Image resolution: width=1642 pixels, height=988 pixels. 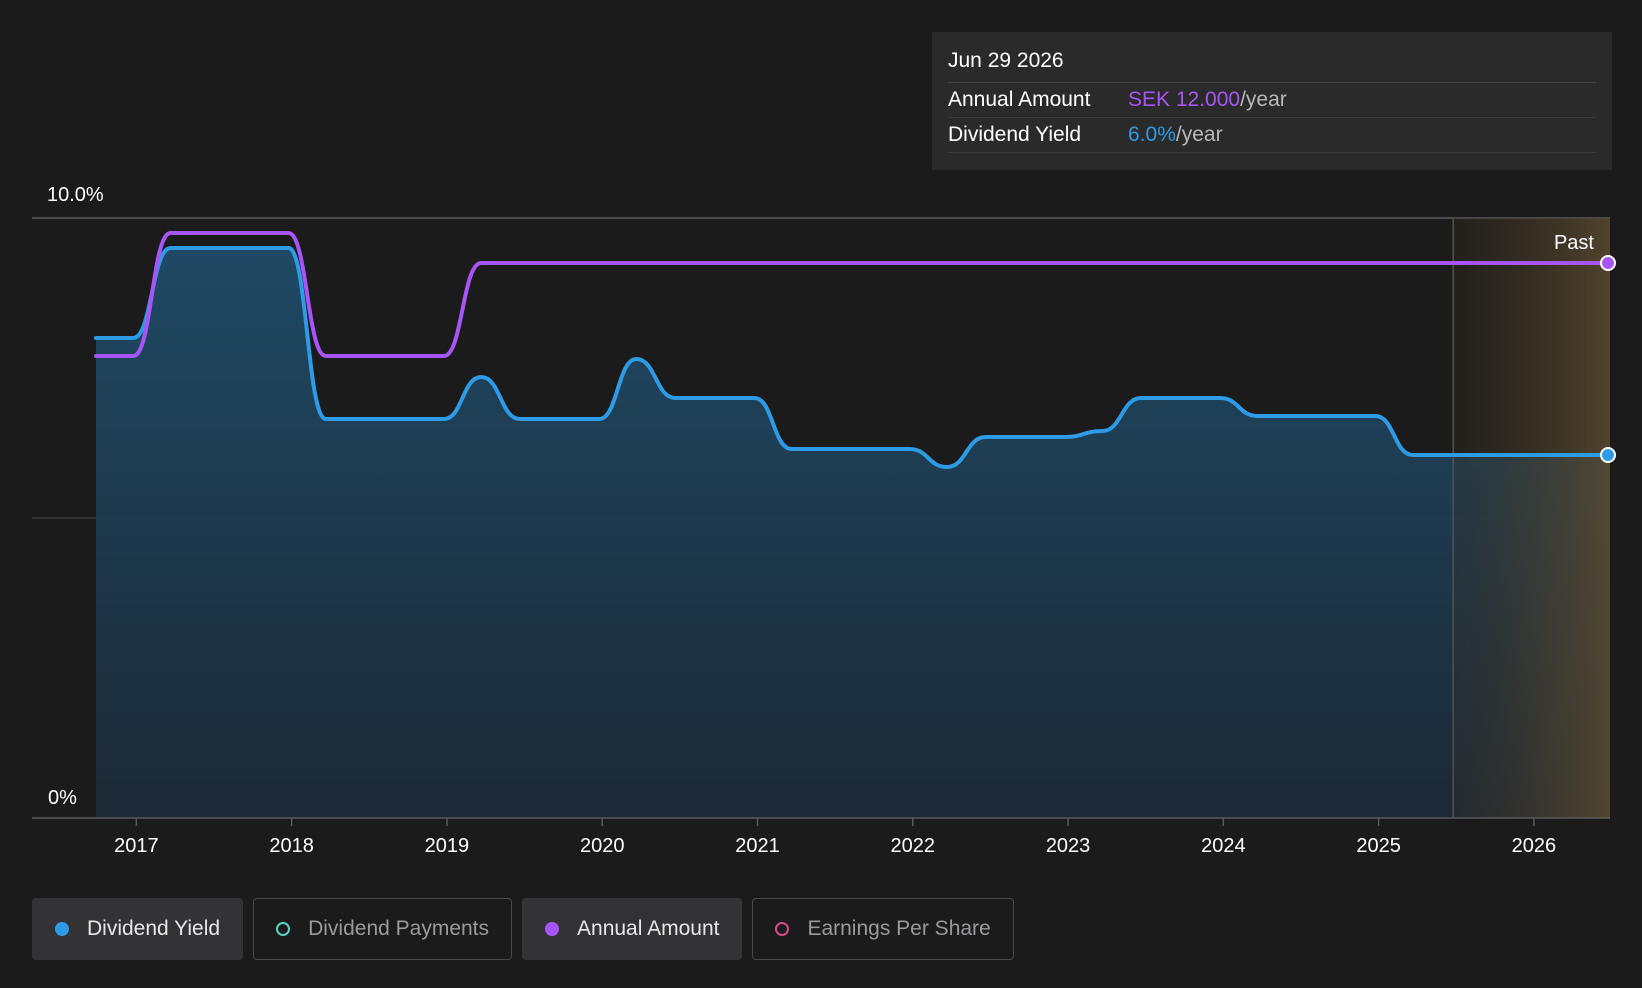 What do you see at coordinates (899, 928) in the screenshot?
I see `legend-label: Earnings Per Share` at bounding box center [899, 928].